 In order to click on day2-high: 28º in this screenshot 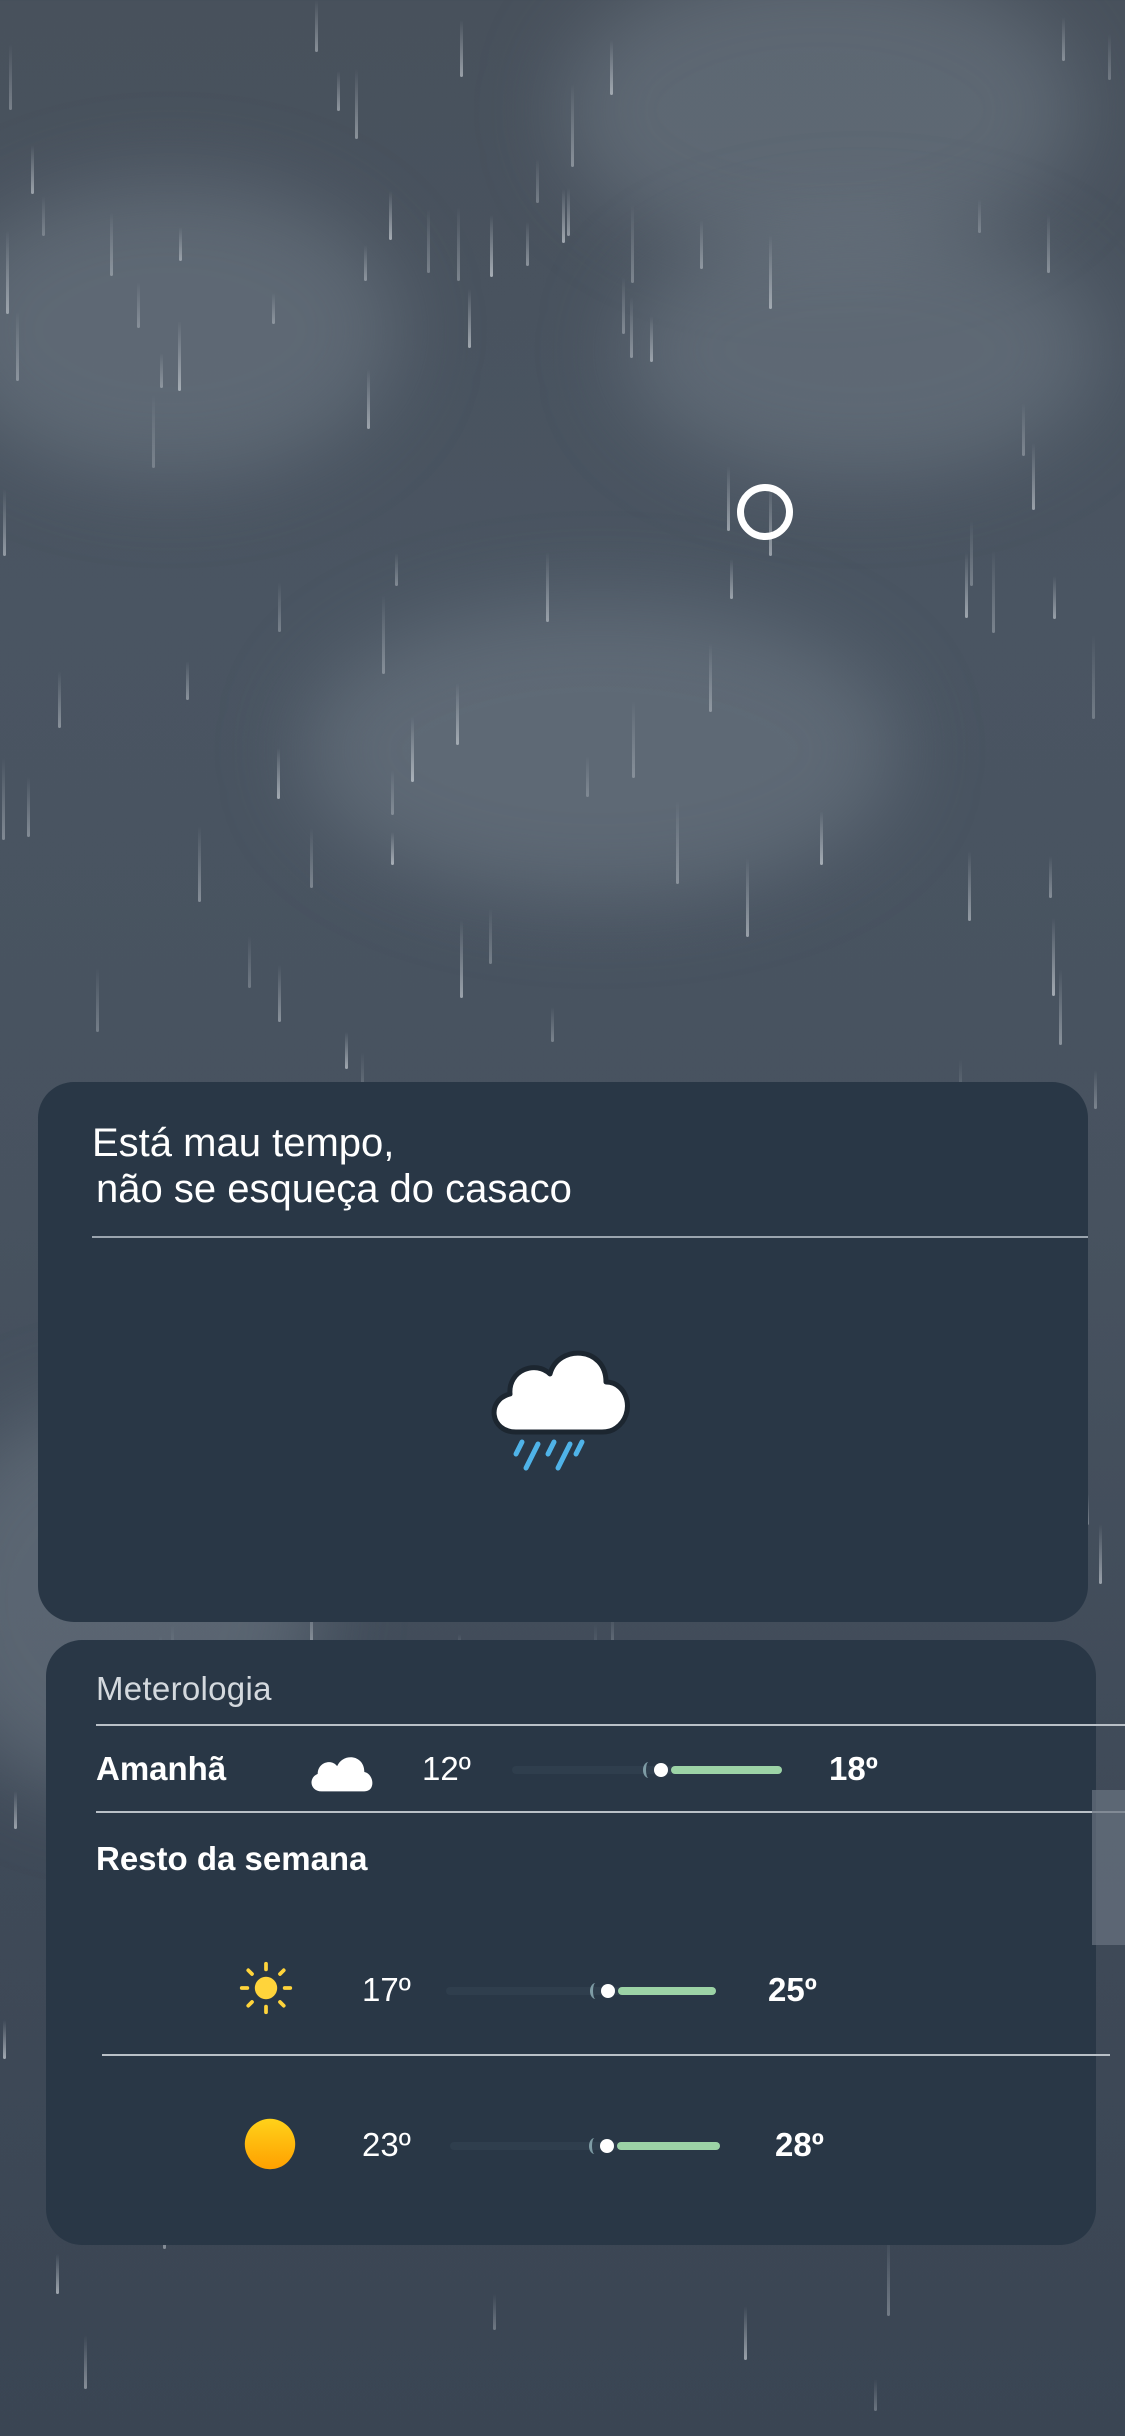, I will do `click(799, 2144)`.